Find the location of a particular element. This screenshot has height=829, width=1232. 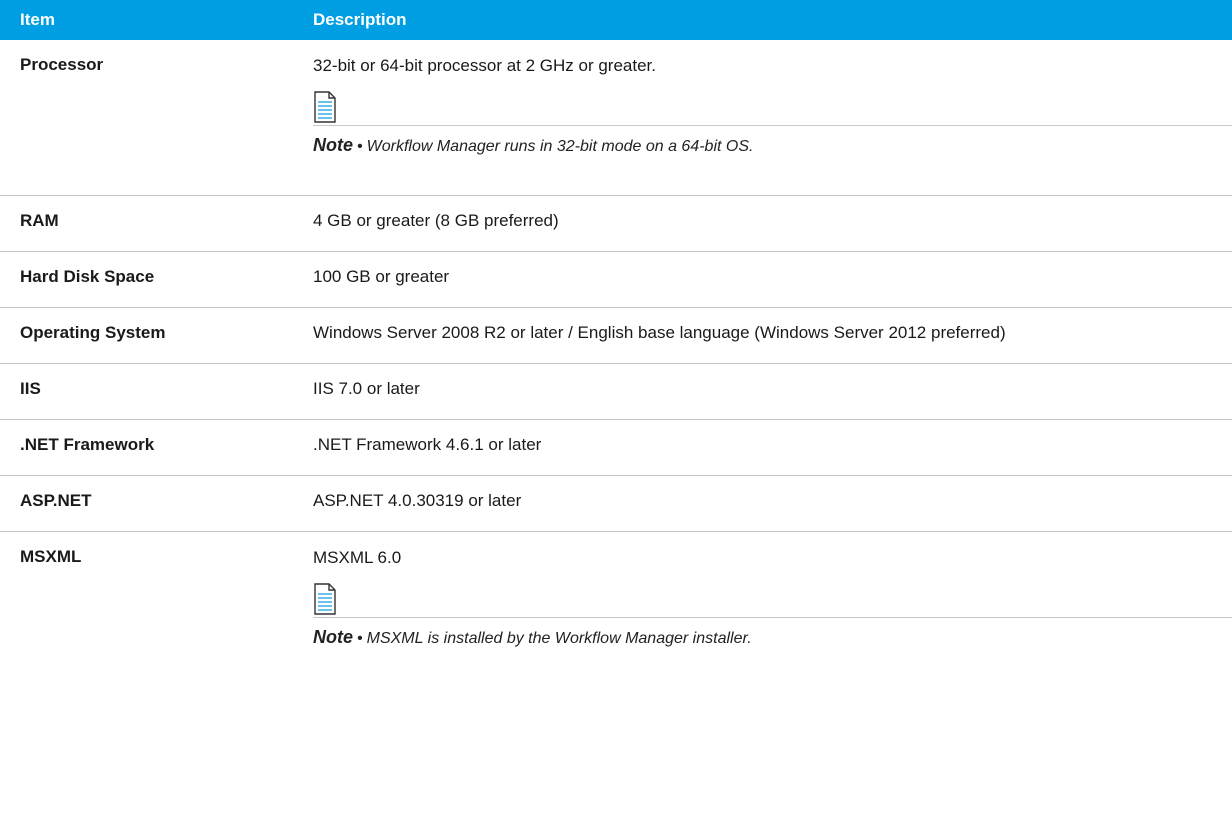

item-cell: Processor is located at coordinates (155, 118).